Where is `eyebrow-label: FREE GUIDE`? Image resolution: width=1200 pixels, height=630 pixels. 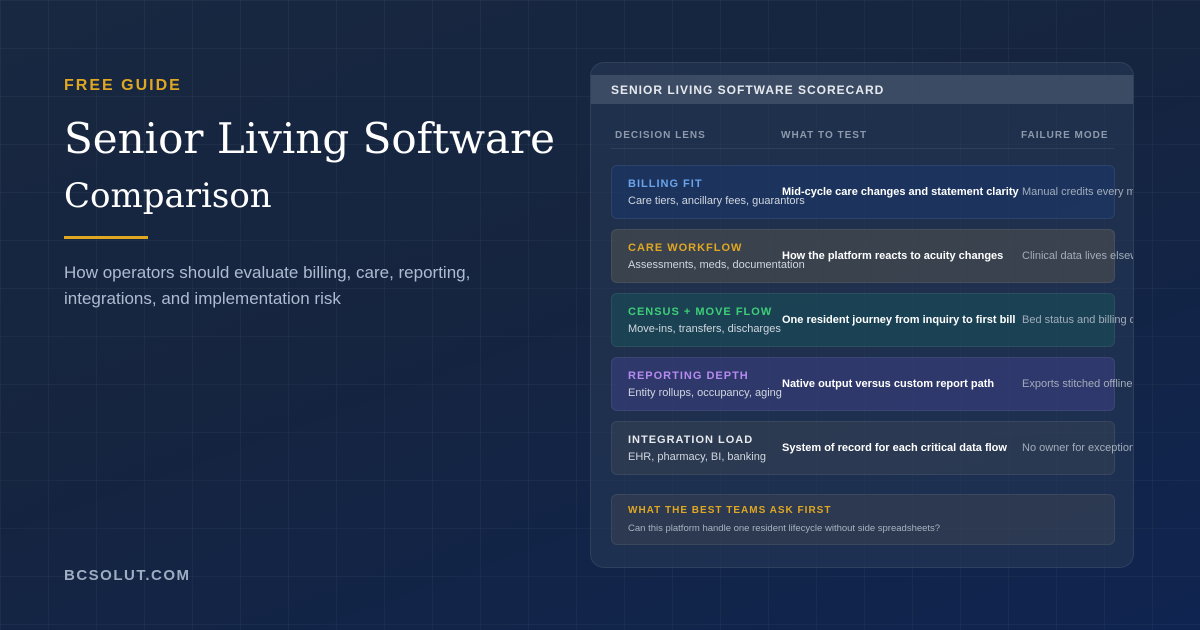
eyebrow-label: FREE GUIDE is located at coordinates (123, 85).